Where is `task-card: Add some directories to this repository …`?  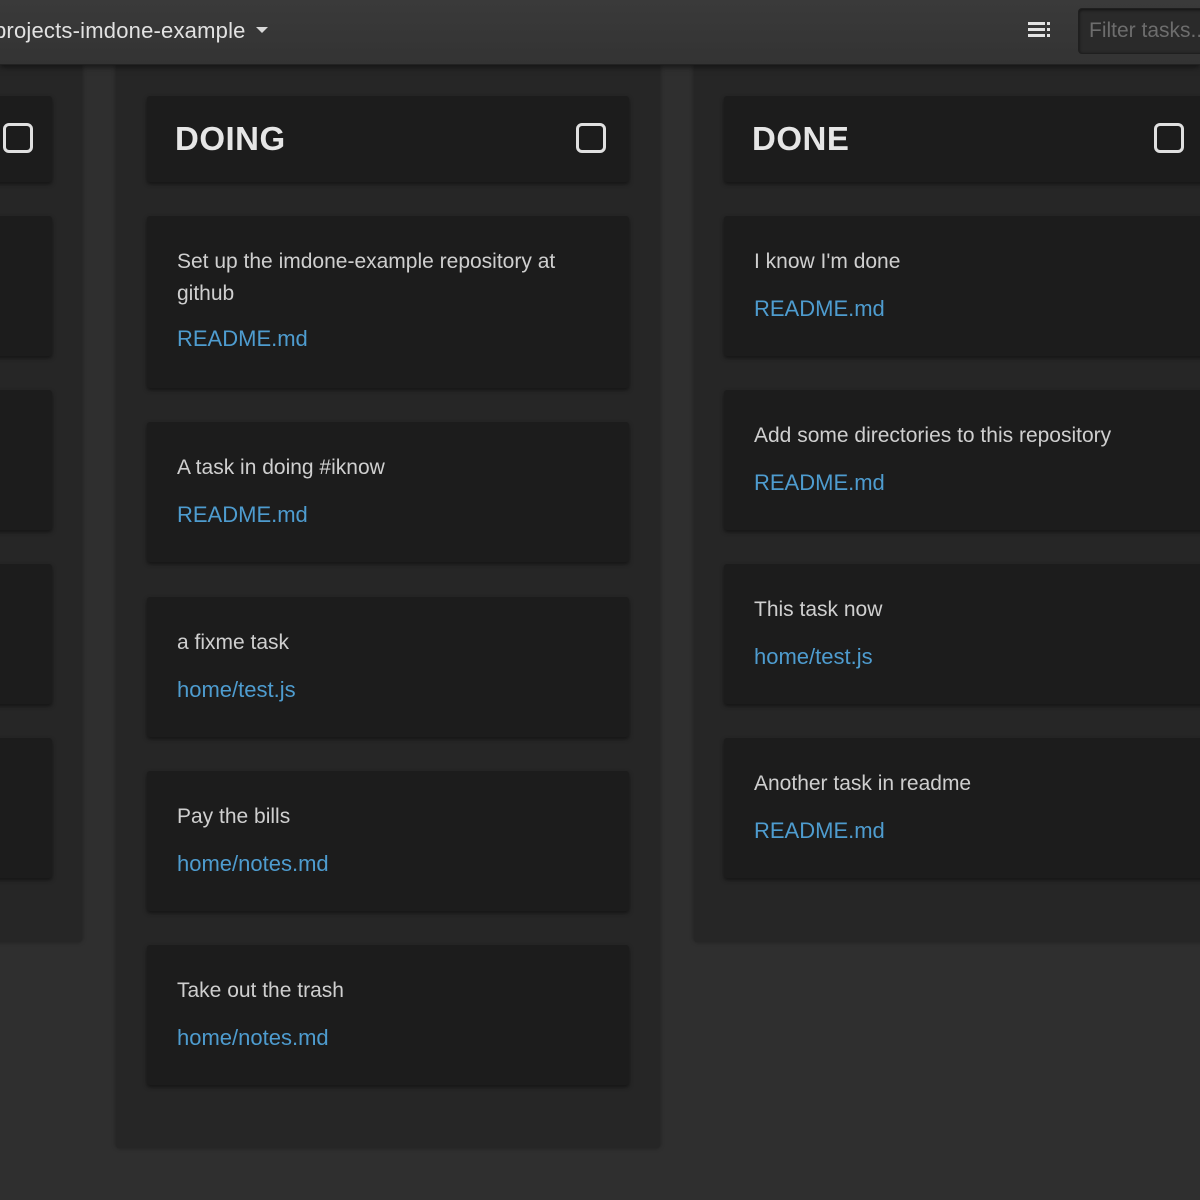 task-card: Add some directories to this repository … is located at coordinates (962, 460).